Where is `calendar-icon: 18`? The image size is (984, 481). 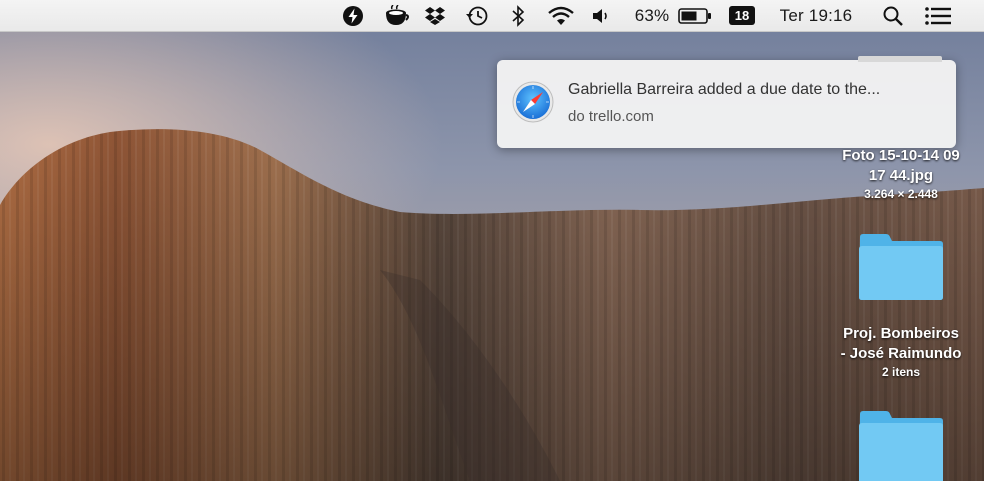 calendar-icon: 18 is located at coordinates (742, 15).